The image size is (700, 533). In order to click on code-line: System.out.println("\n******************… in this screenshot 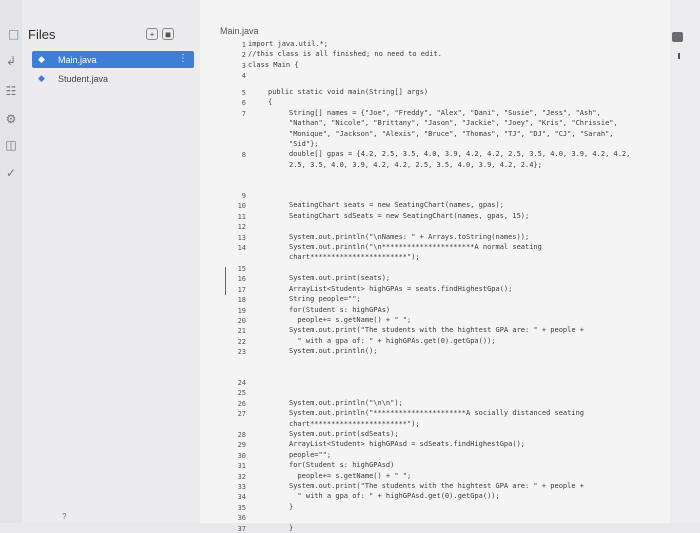, I will do `click(415, 248)`.